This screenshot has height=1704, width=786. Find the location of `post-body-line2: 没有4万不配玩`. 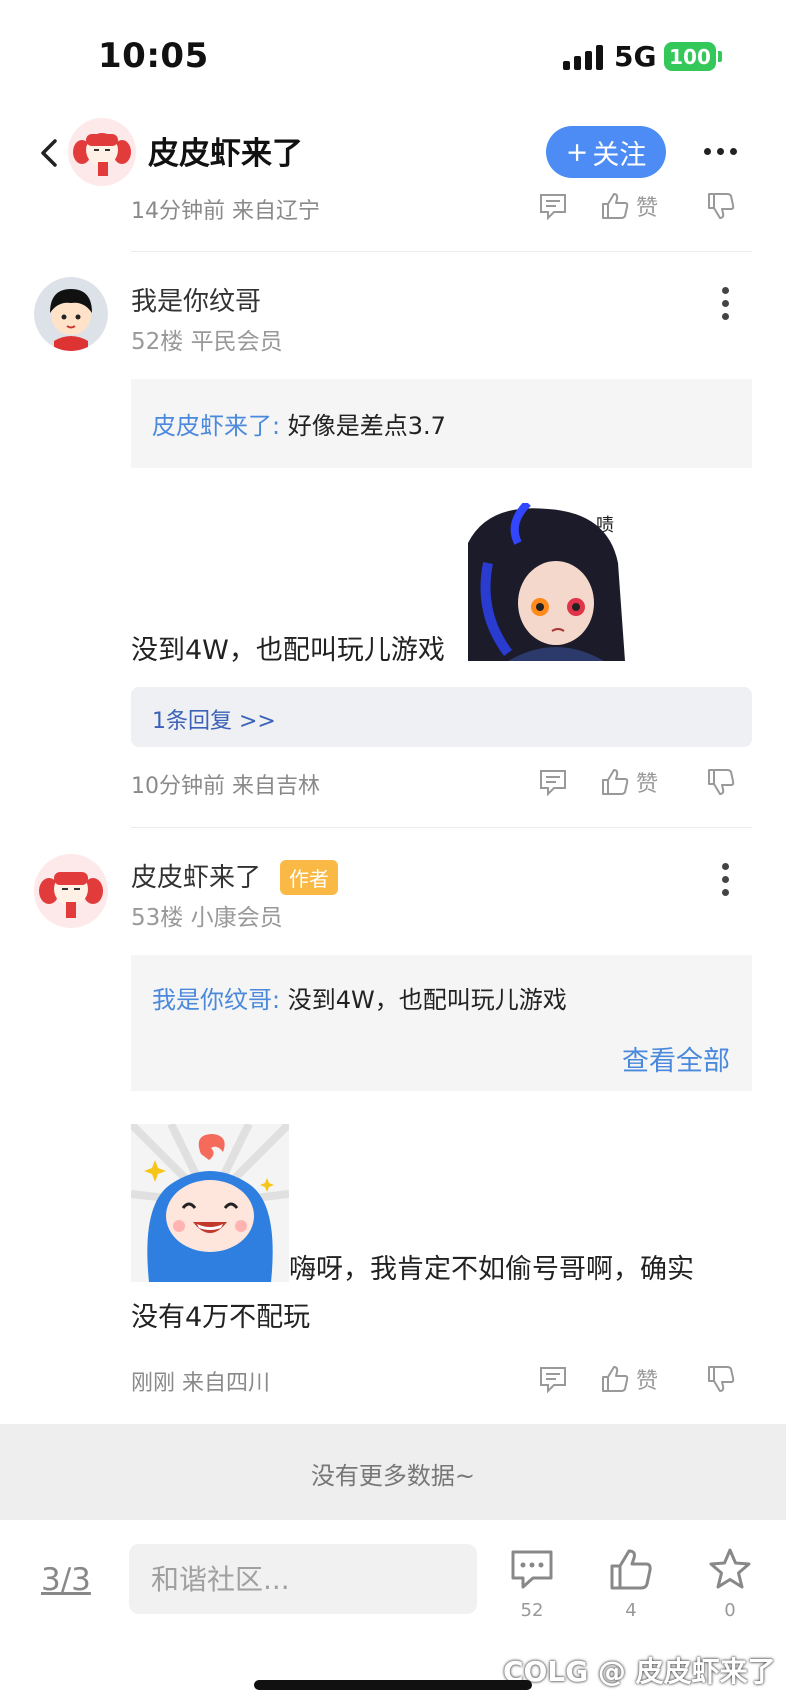

post-body-line2: 没有4万不配玩 is located at coordinates (221, 1317).